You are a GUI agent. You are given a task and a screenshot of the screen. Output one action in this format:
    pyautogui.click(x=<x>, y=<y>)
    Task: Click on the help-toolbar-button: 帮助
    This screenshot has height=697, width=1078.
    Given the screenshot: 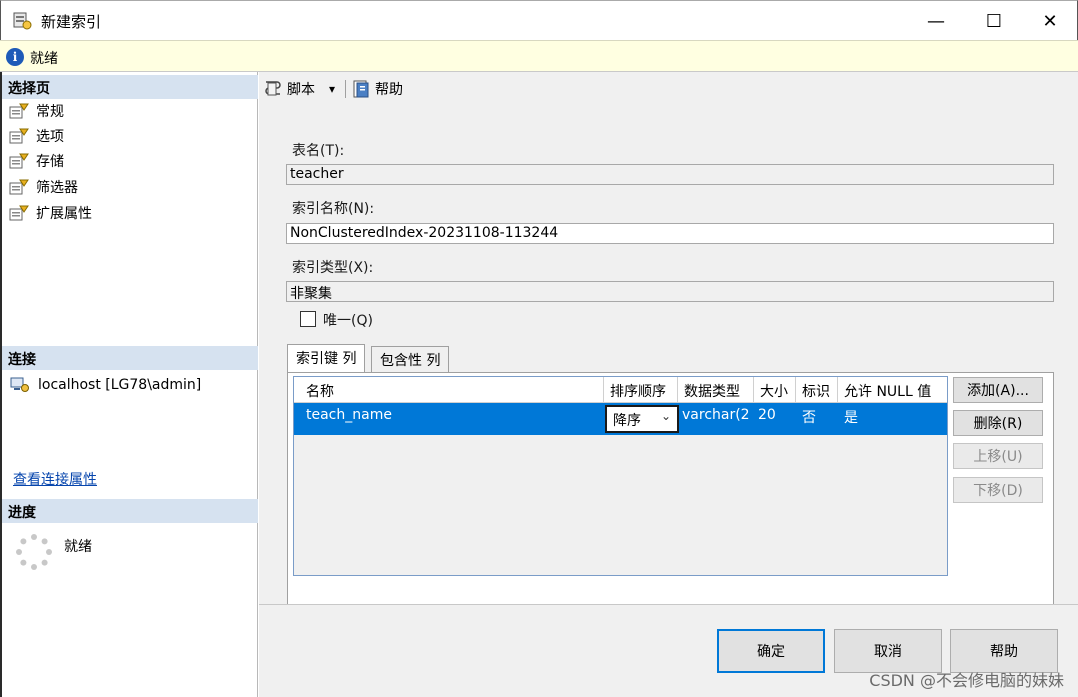 What is the action you would take?
    pyautogui.click(x=377, y=89)
    